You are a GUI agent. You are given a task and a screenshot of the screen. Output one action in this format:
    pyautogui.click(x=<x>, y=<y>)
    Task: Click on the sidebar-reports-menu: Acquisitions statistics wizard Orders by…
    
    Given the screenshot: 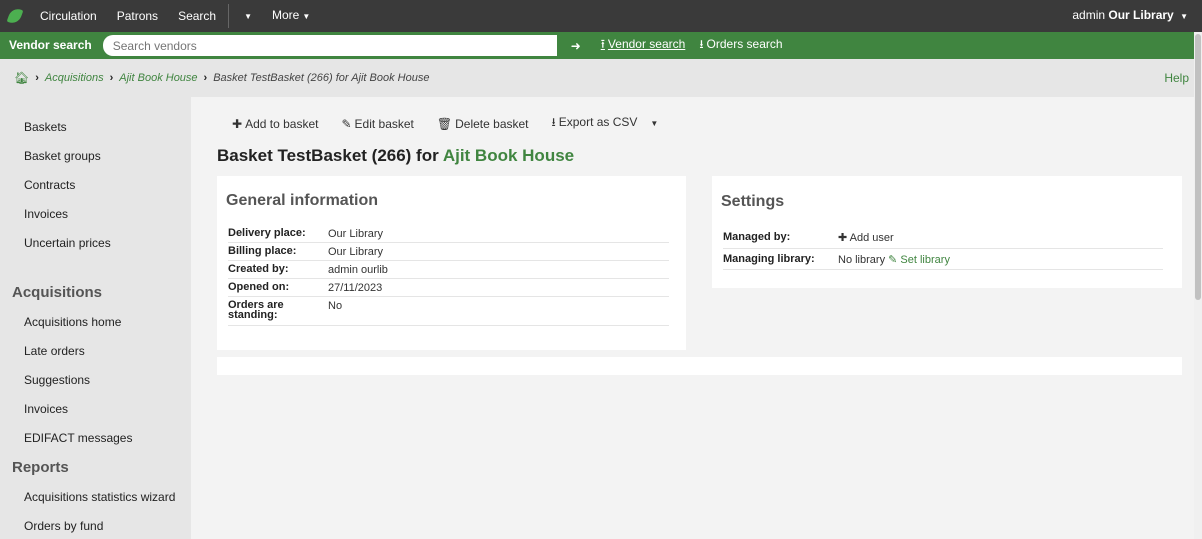 What is the action you would take?
    pyautogui.click(x=95, y=511)
    